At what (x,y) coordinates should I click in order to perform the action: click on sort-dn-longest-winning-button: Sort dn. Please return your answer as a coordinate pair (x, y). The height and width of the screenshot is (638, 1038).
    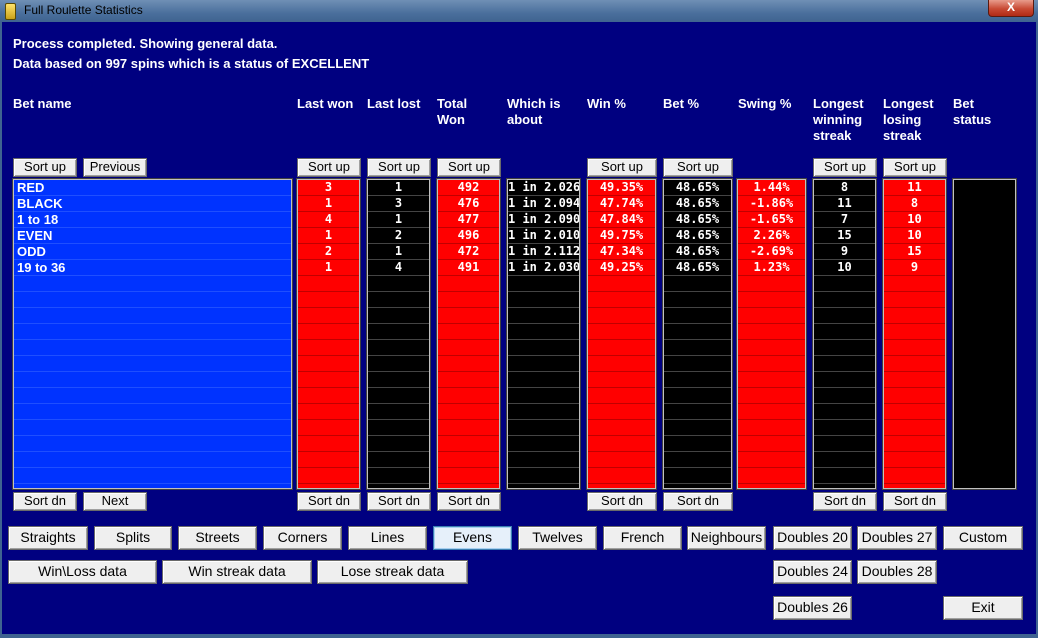
    Looking at the image, I should click on (845, 501).